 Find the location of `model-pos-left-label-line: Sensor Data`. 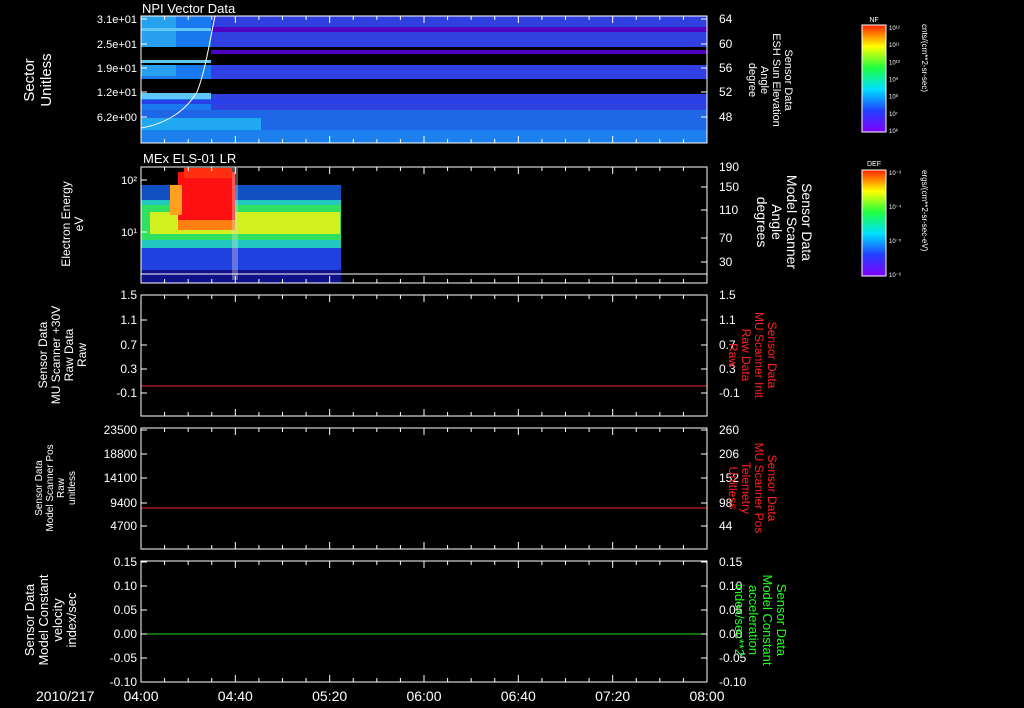

model-pos-left-label-line: Sensor Data is located at coordinates (39, 488).